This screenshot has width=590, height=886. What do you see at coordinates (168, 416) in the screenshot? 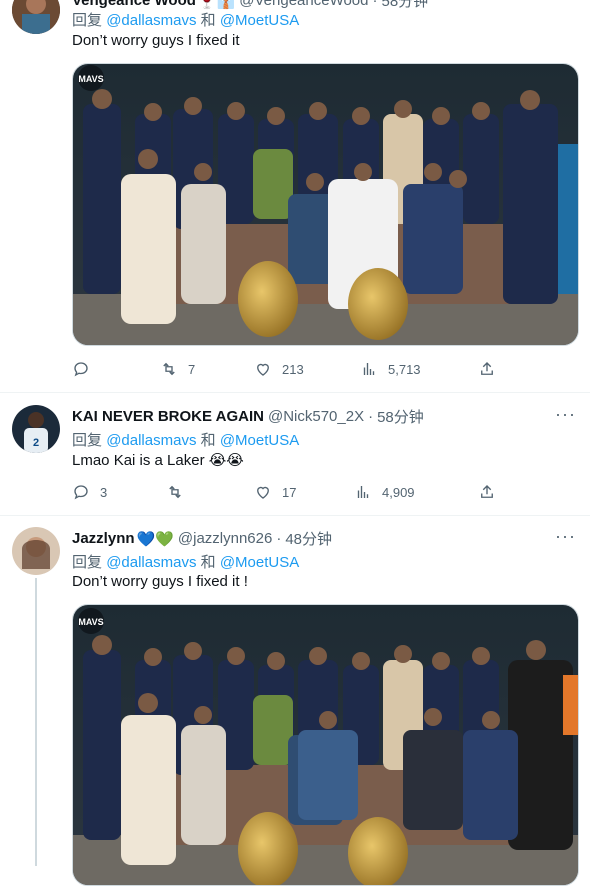
I see `author-name: KAI NEVER BROKE AGAIN` at bounding box center [168, 416].